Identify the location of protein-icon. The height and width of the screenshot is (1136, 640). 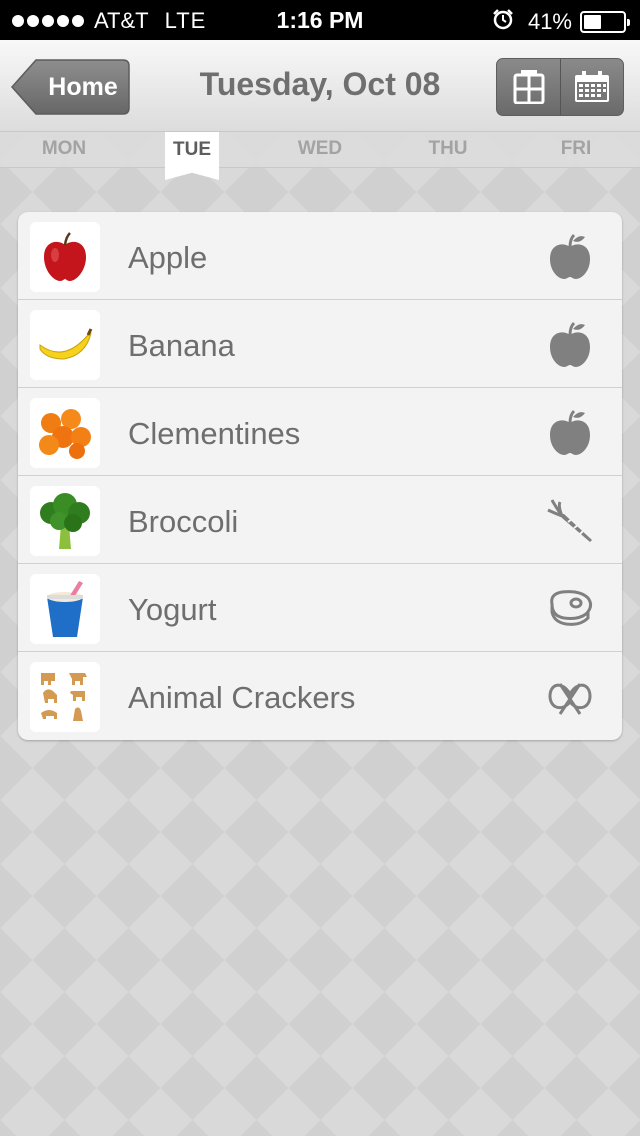
(571, 608).